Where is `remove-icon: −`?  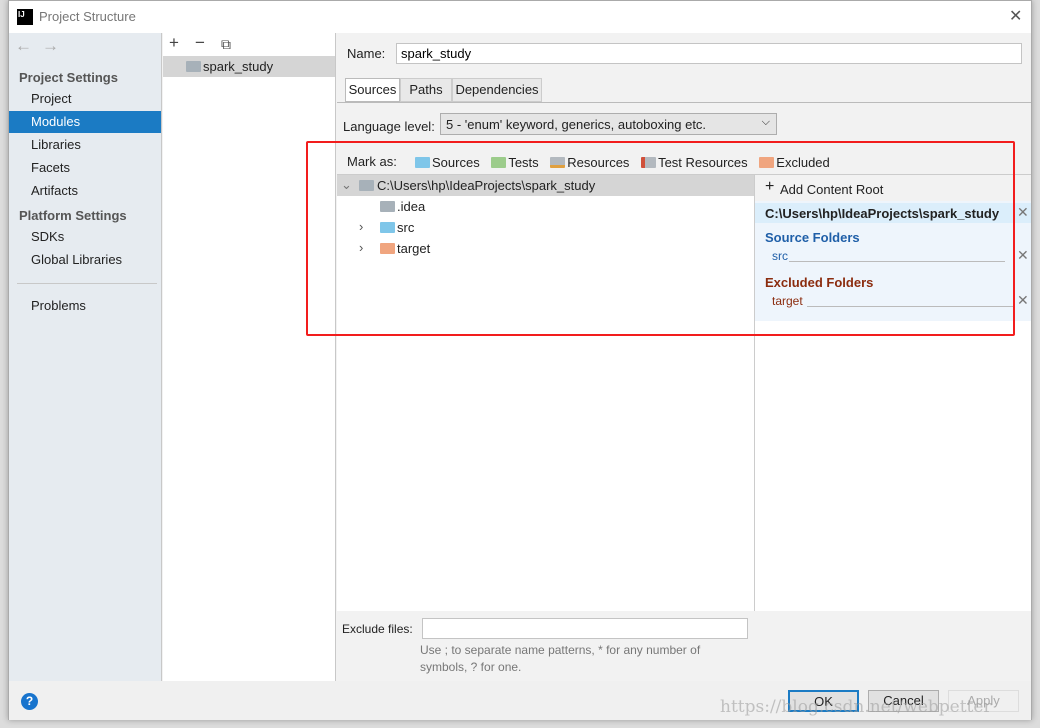 remove-icon: − is located at coordinates (200, 43).